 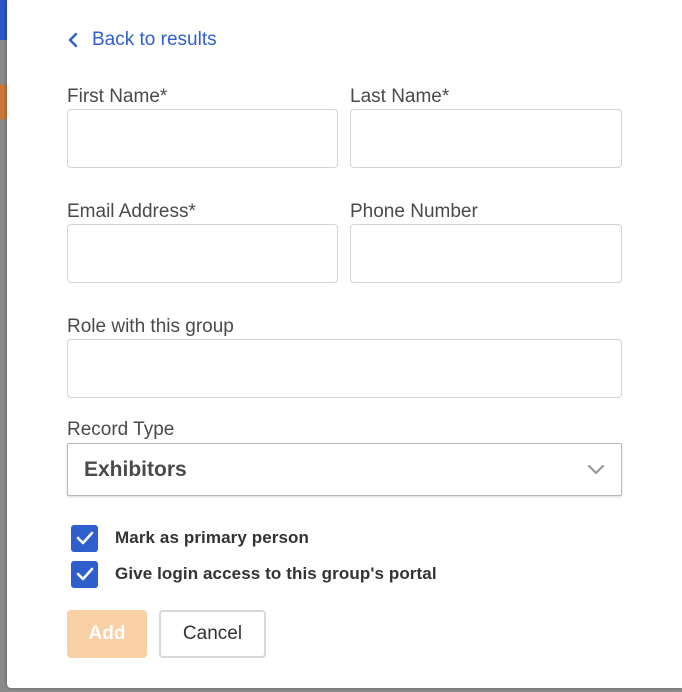 What do you see at coordinates (107, 634) in the screenshot?
I see `add-button: Add` at bounding box center [107, 634].